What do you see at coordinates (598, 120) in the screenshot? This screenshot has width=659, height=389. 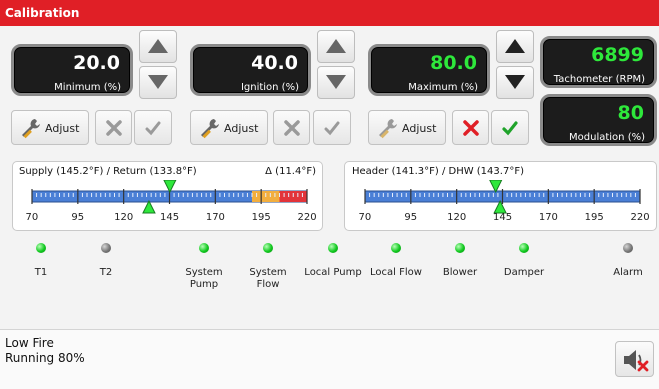 I see `modulation-readout: 80 Modulation (%)` at bounding box center [598, 120].